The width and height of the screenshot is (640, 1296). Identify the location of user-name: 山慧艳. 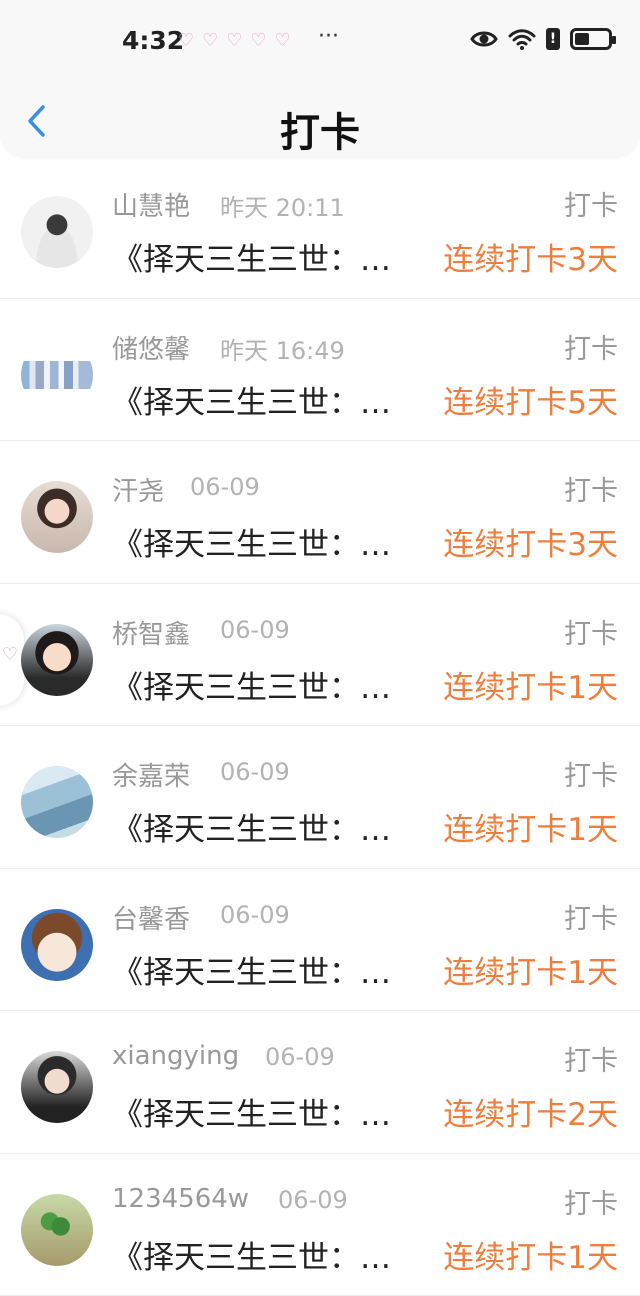
(151, 204).